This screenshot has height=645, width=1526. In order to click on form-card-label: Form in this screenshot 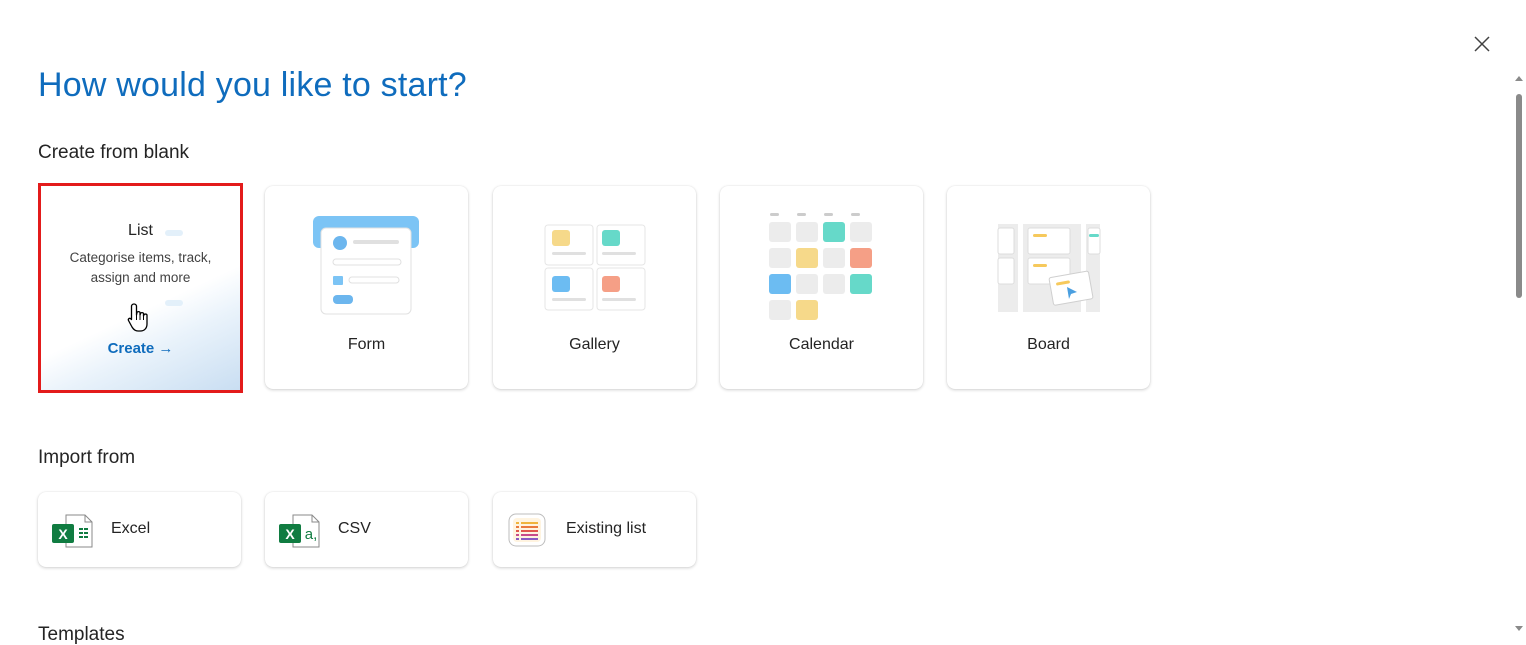, I will do `click(366, 344)`.